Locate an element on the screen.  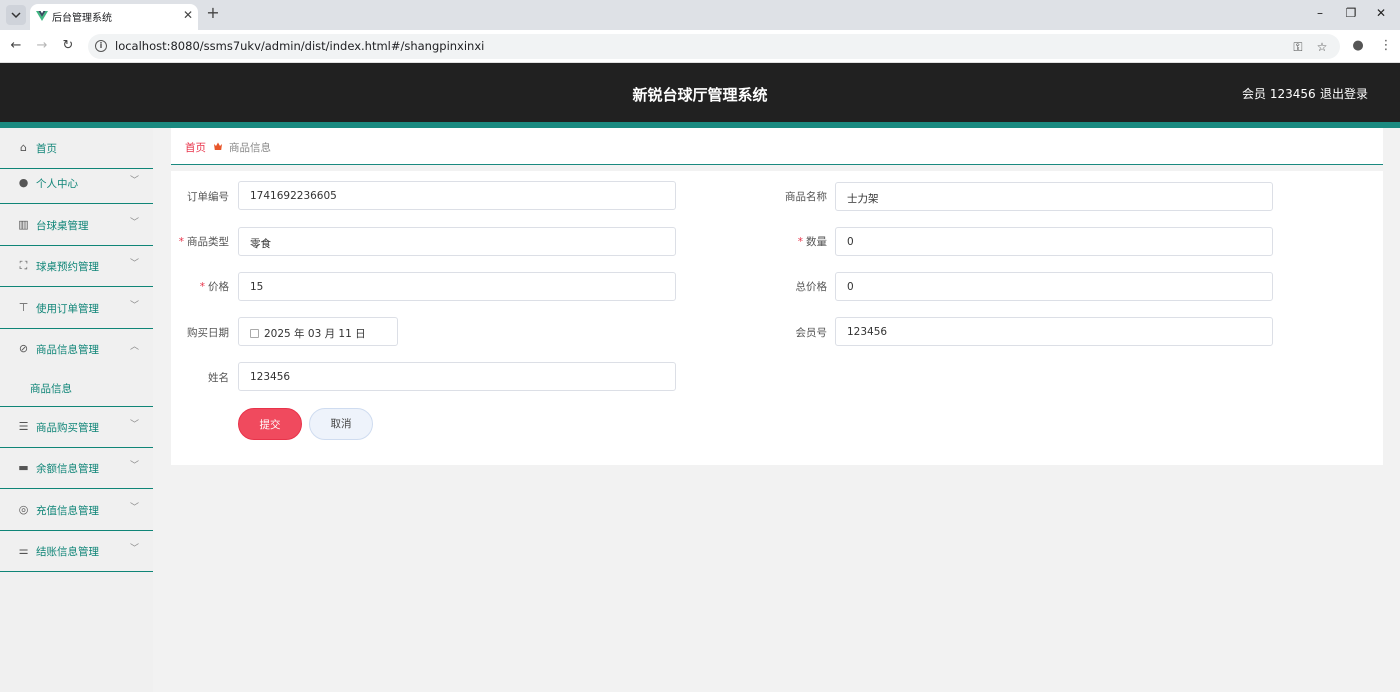
price-input: 15 is located at coordinates (457, 286).